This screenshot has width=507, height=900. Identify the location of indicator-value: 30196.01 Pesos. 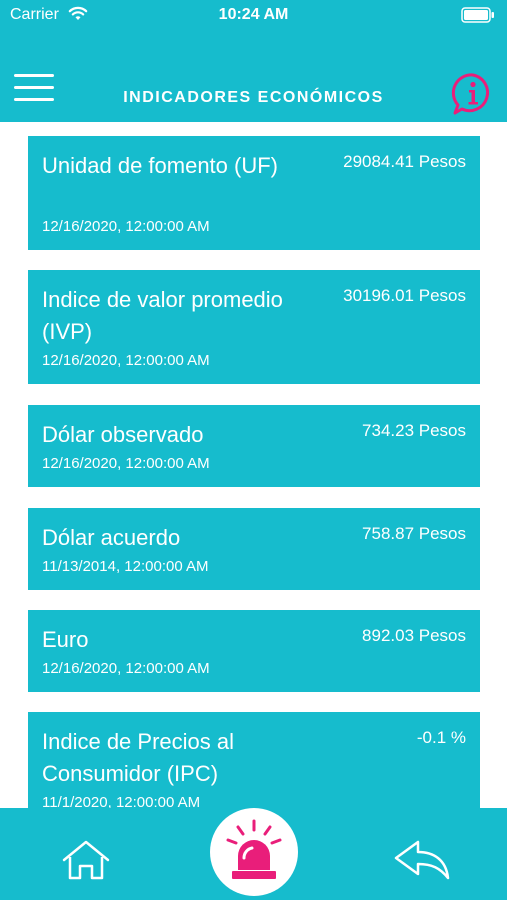
(404, 295).